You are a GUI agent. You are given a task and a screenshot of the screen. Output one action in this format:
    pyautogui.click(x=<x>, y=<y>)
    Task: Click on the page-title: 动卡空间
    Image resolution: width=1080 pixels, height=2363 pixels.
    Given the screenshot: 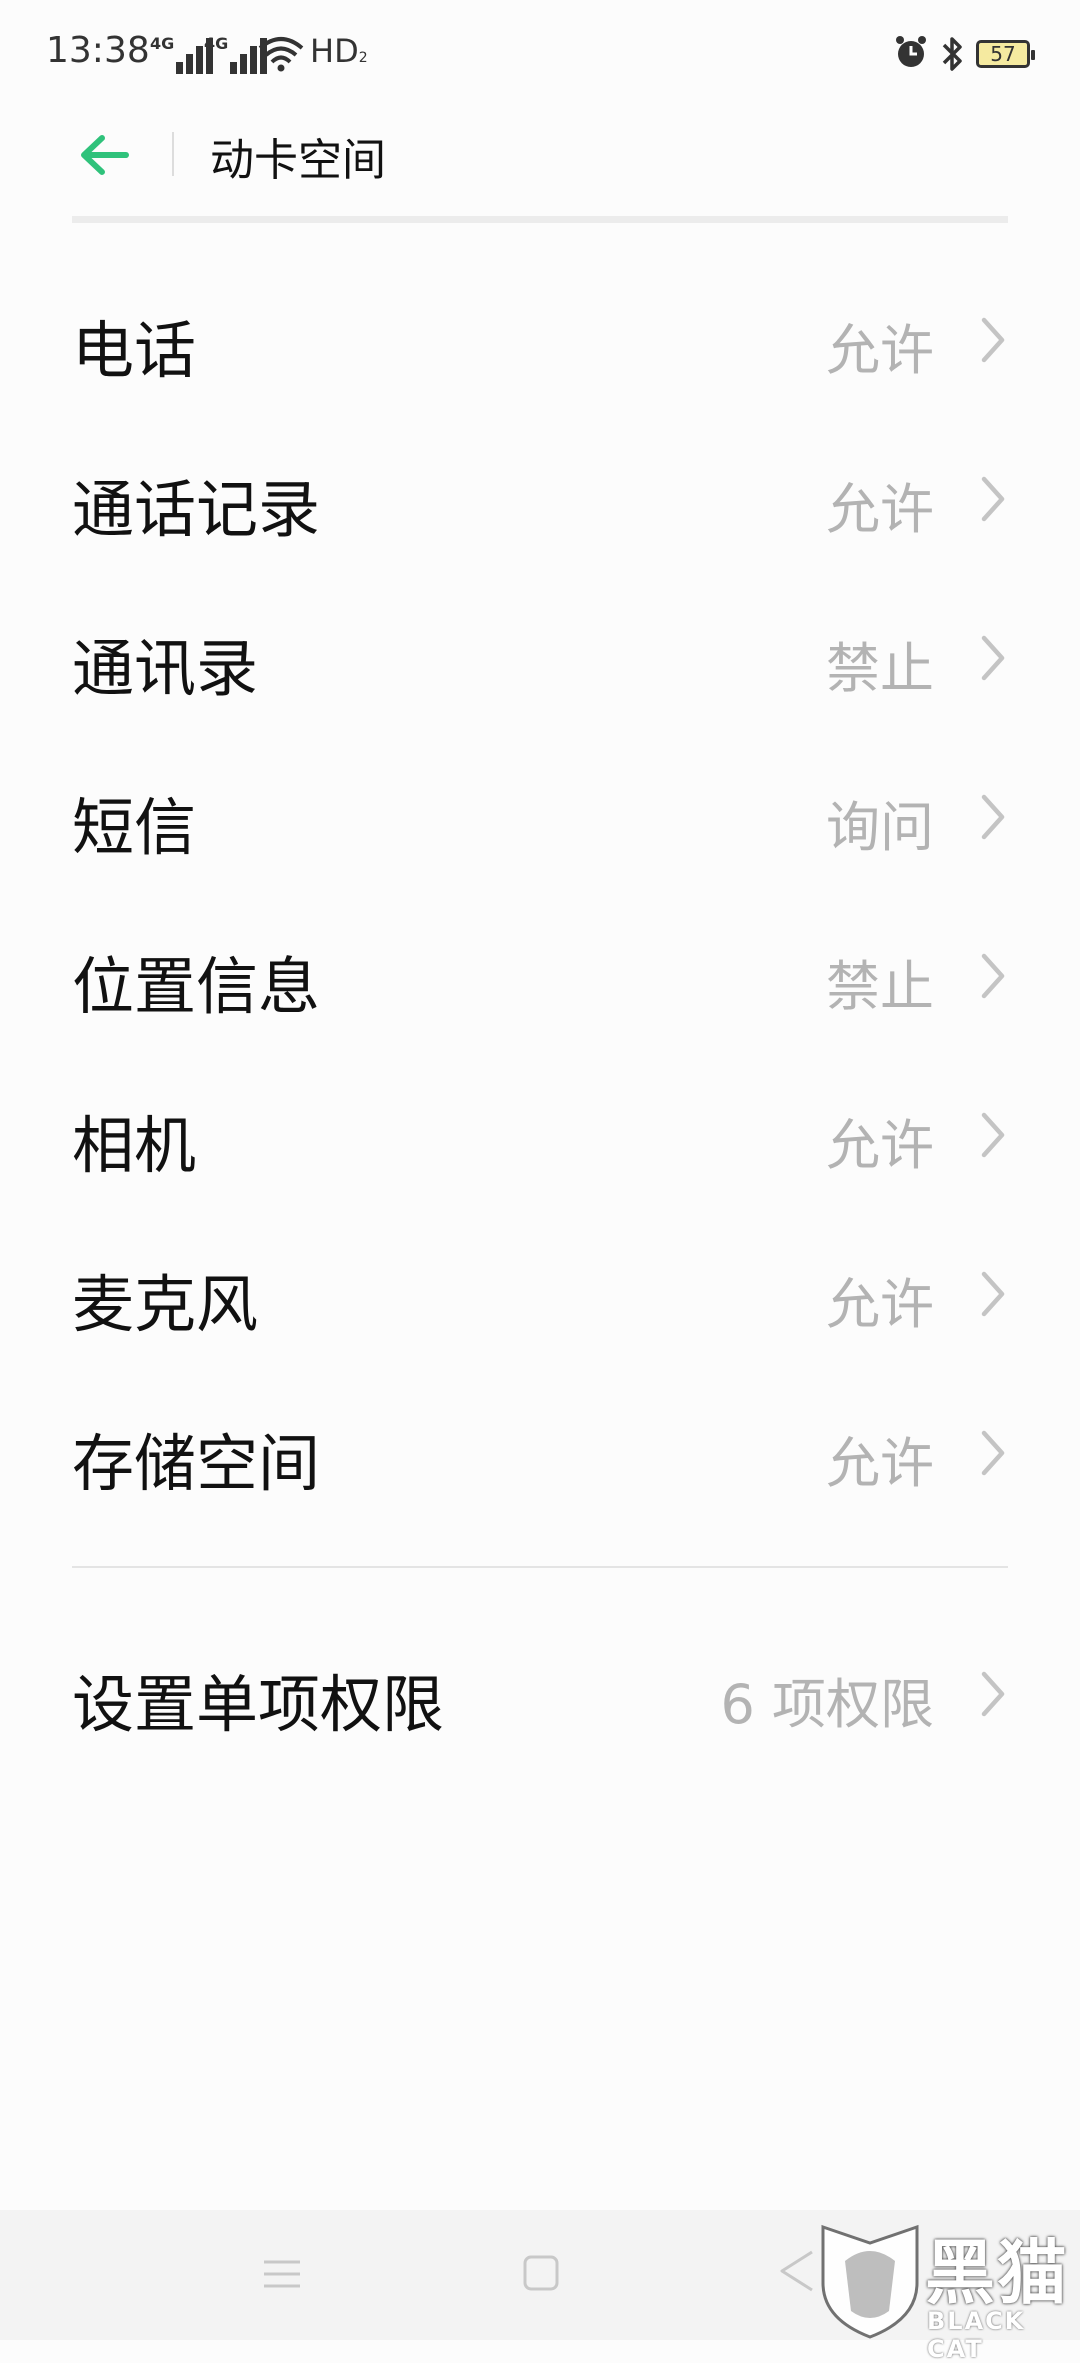 What is the action you would take?
    pyautogui.click(x=298, y=160)
    